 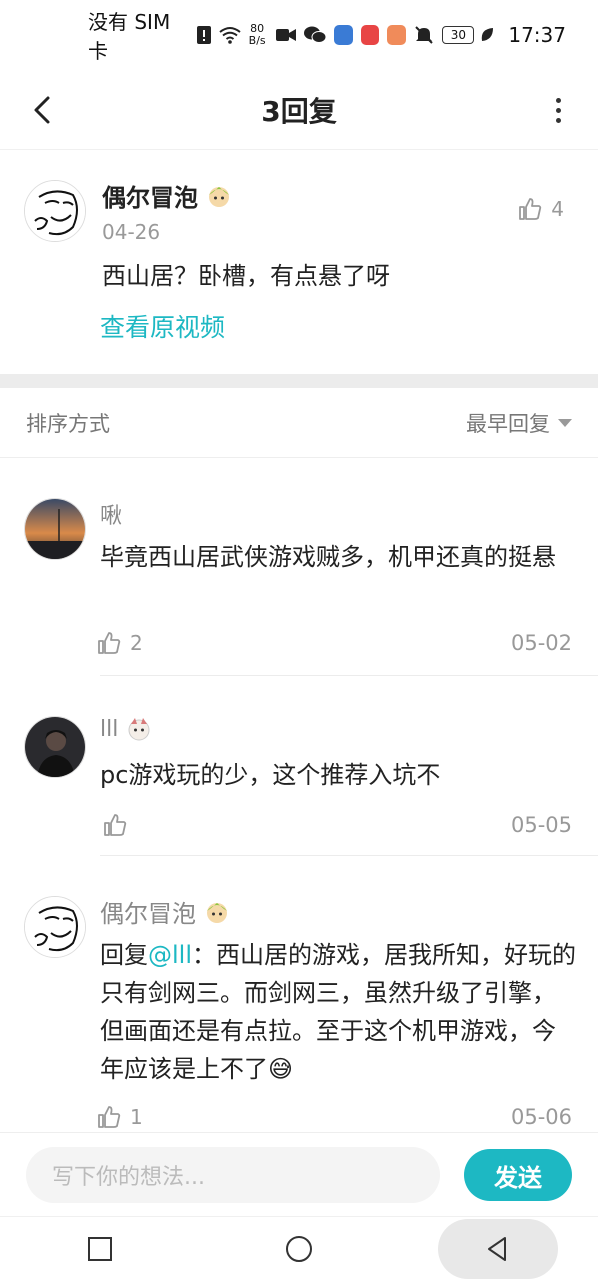 What do you see at coordinates (397, 35) in the screenshot?
I see `message-app-icon` at bounding box center [397, 35].